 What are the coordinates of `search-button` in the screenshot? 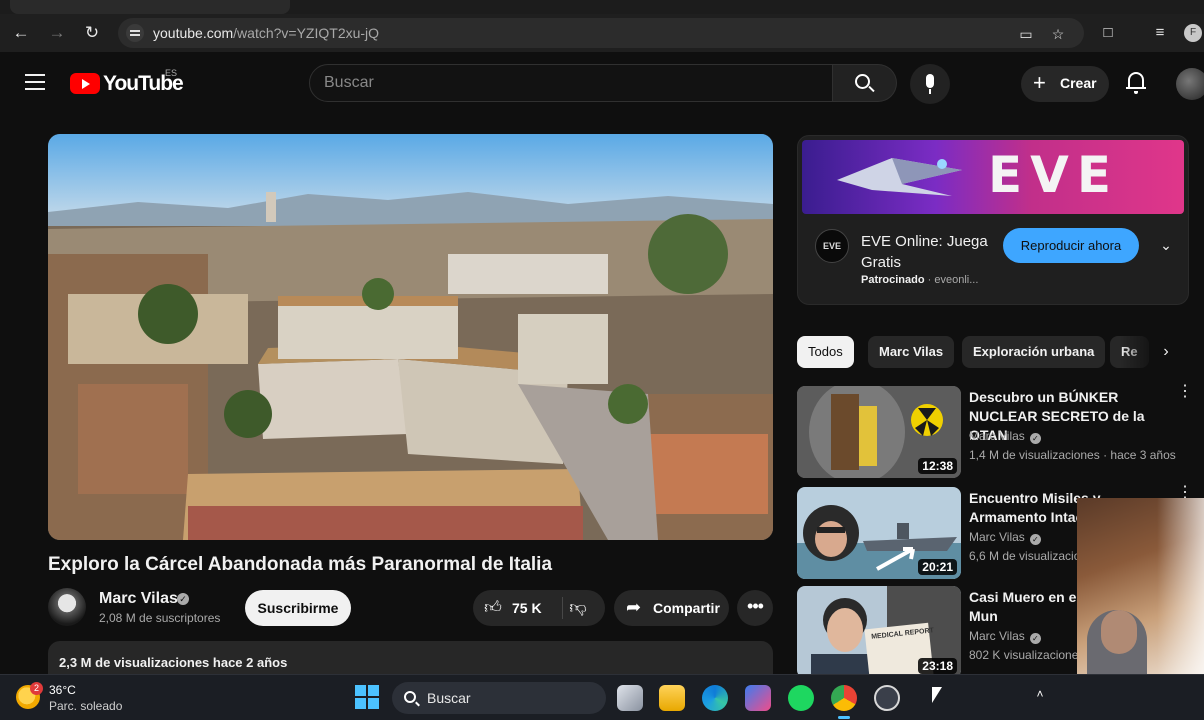 It's located at (865, 83).